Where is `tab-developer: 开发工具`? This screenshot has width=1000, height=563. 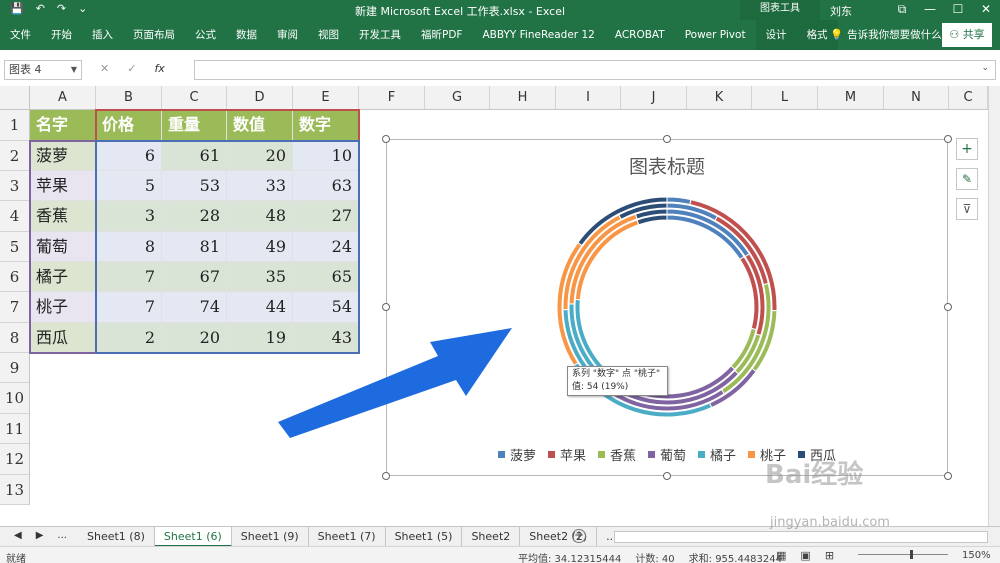
tab-developer: 开发工具 is located at coordinates (380, 35).